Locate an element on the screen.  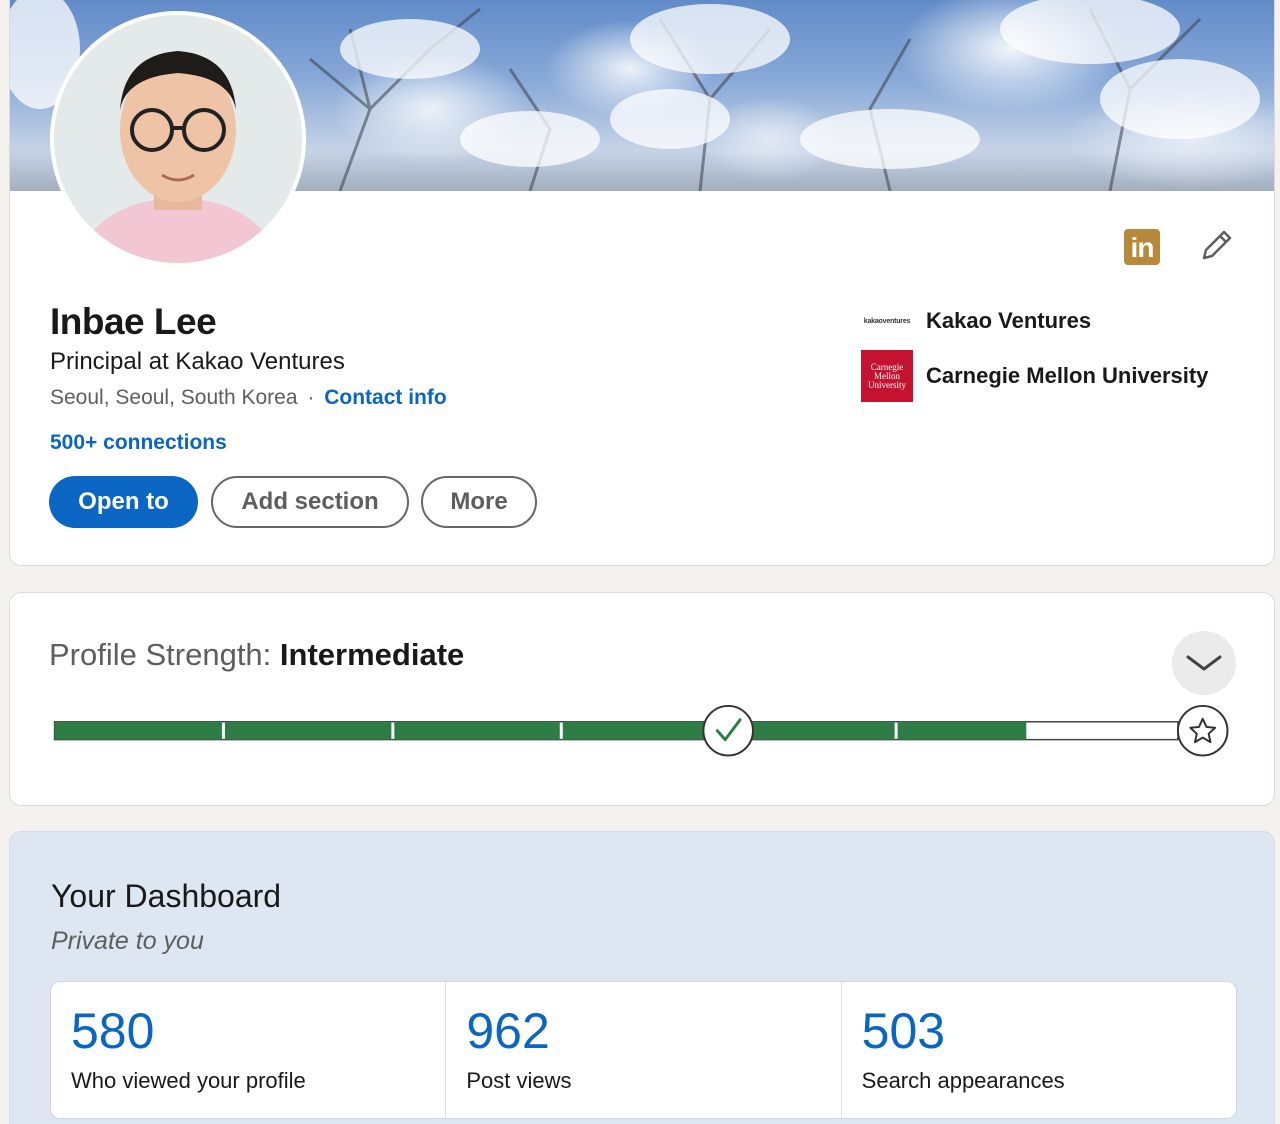
stat-label: Search appearances is located at coordinates (963, 1080).